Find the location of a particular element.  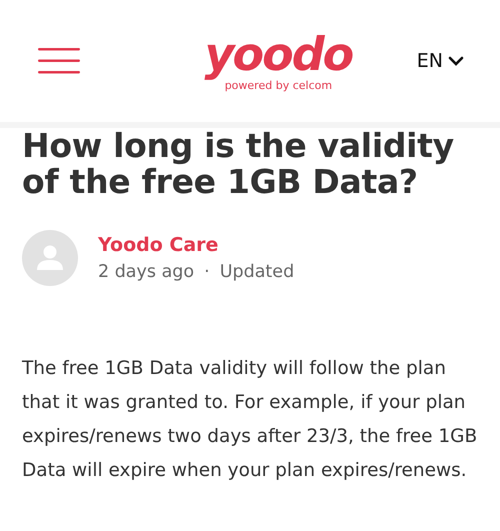

post-time: 2 days ago is located at coordinates (146, 272).